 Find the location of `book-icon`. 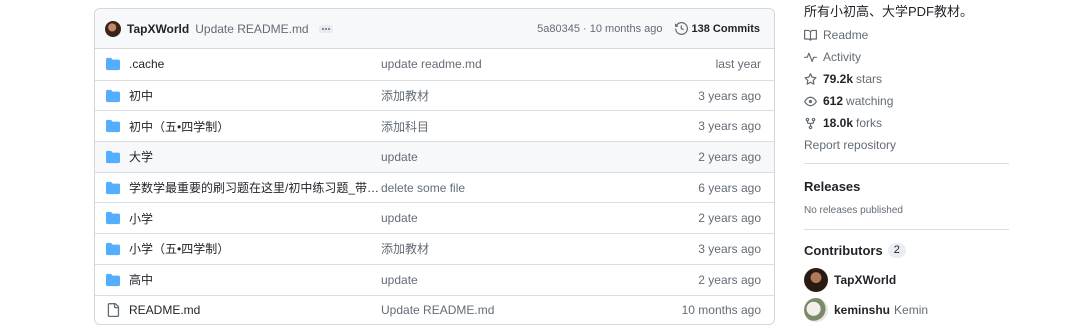

book-icon is located at coordinates (810, 35).